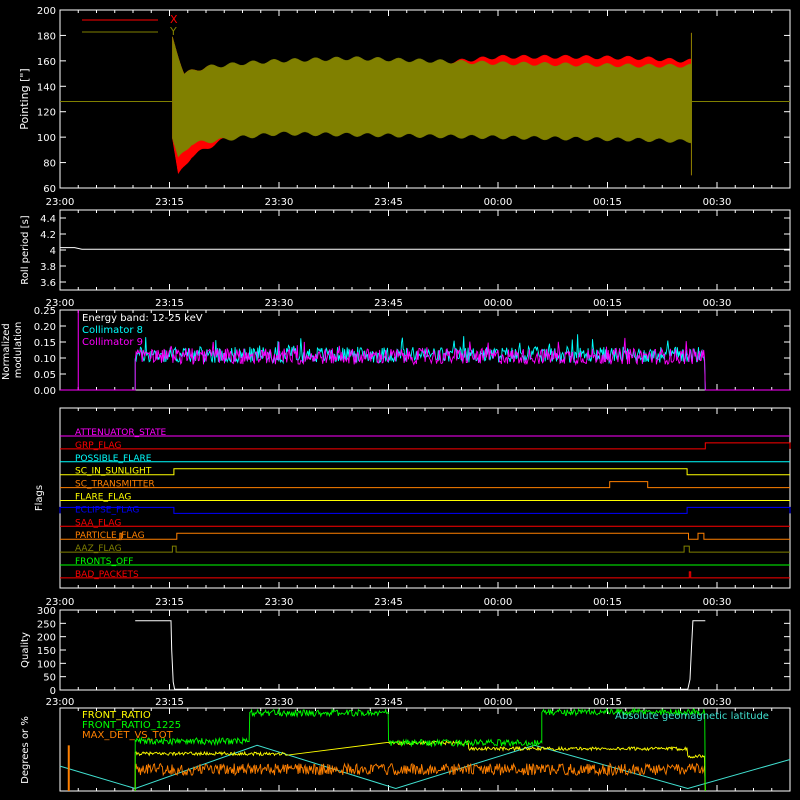 This screenshot has height=800, width=800. Describe the element at coordinates (49, 189) in the screenshot. I see `y-tick-label: 60` at that location.